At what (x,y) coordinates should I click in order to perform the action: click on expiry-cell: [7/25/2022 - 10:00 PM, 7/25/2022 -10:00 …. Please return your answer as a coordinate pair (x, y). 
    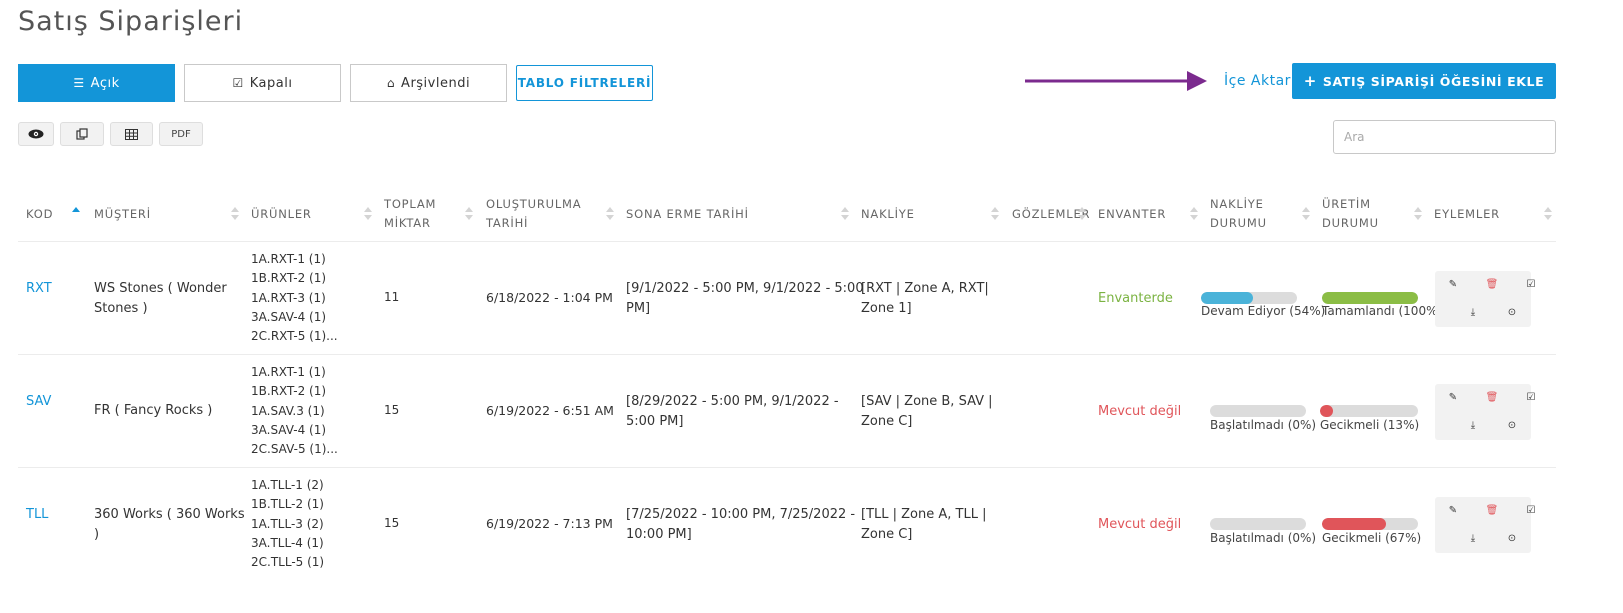
    Looking at the image, I should click on (741, 524).